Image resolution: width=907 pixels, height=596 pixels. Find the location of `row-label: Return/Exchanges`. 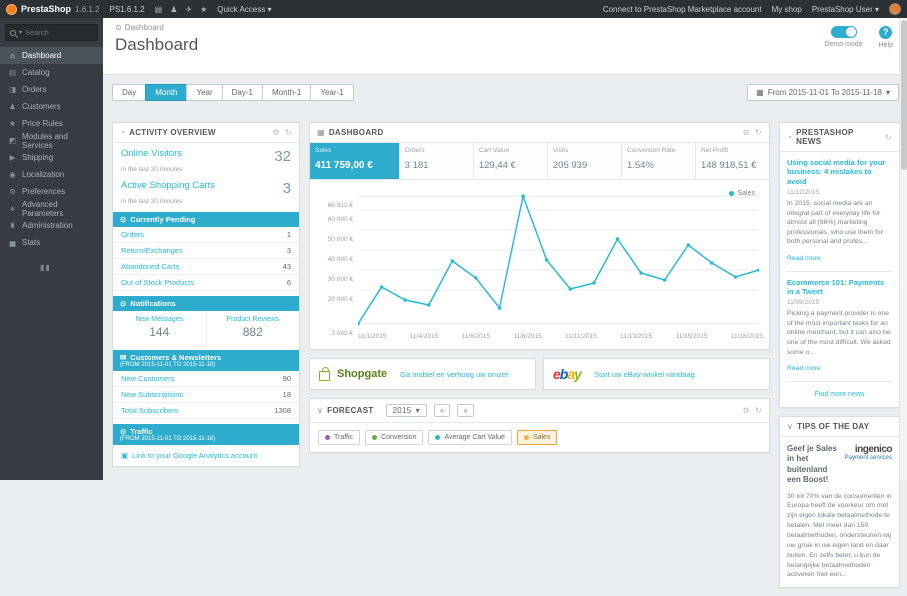

row-label: Return/Exchanges is located at coordinates (152, 250).